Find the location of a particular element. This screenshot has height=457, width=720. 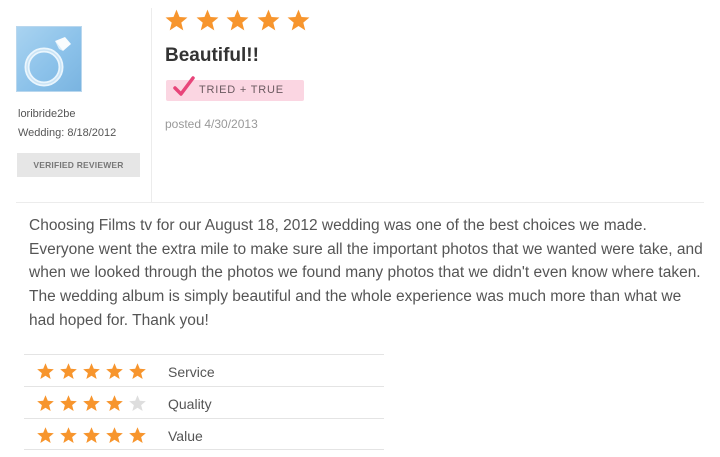

subrating-label: Service is located at coordinates (191, 372).